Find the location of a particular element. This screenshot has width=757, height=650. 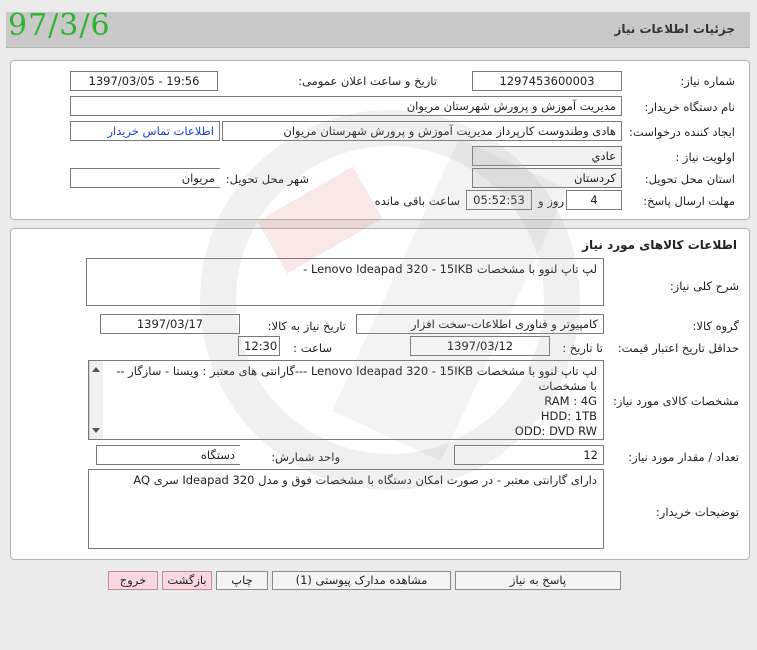

announce-label: تاریخ و ساعت اعلان عمومی: is located at coordinates (367, 81).